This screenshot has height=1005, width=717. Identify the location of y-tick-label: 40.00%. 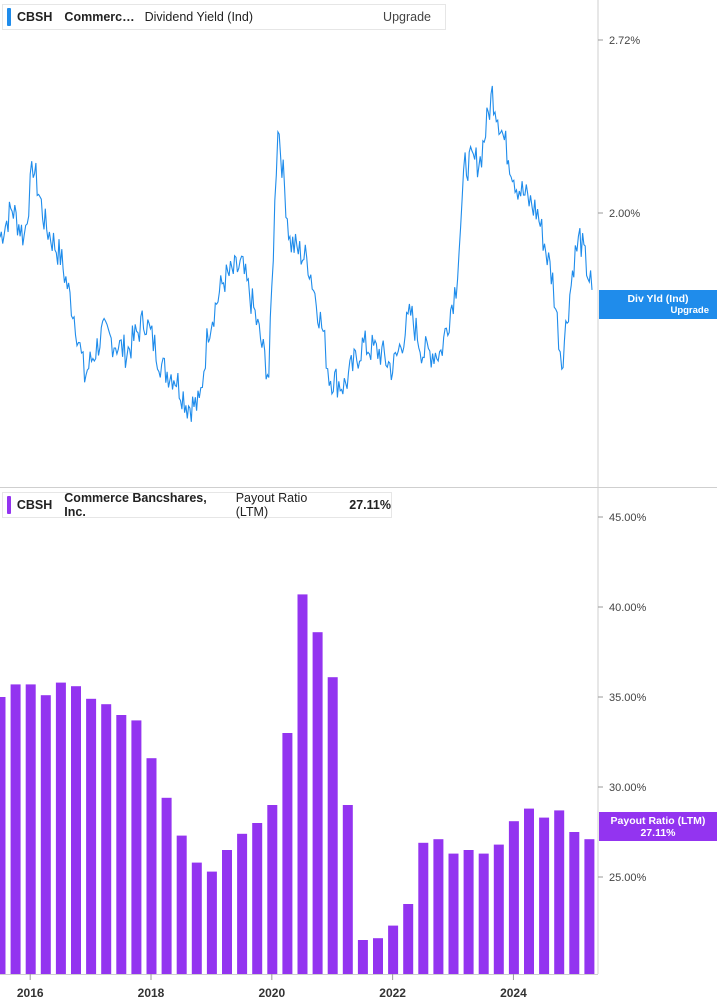
(628, 608).